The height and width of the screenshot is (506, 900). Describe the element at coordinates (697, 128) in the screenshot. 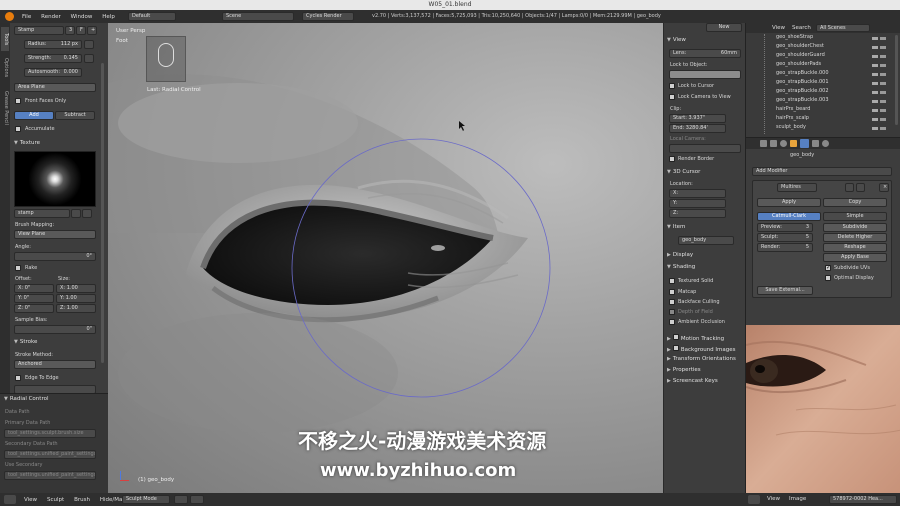

I see `clip-end-field: End: 3280.84'` at that location.